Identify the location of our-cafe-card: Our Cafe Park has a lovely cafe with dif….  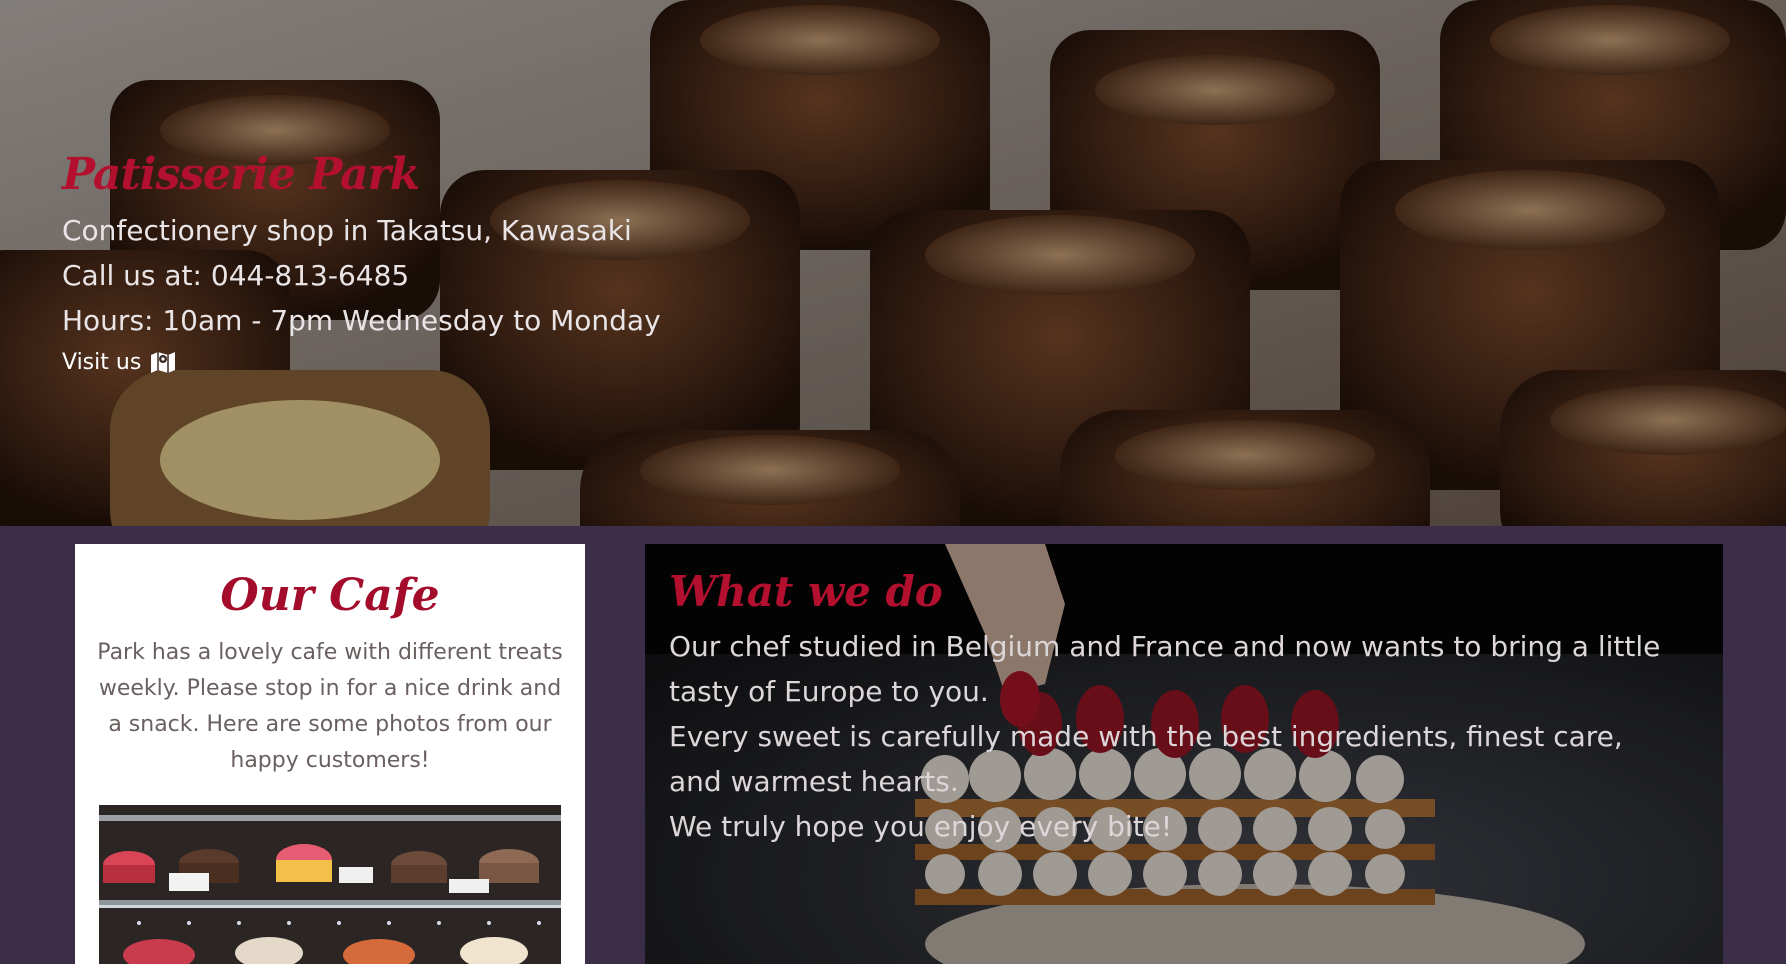
(330, 754).